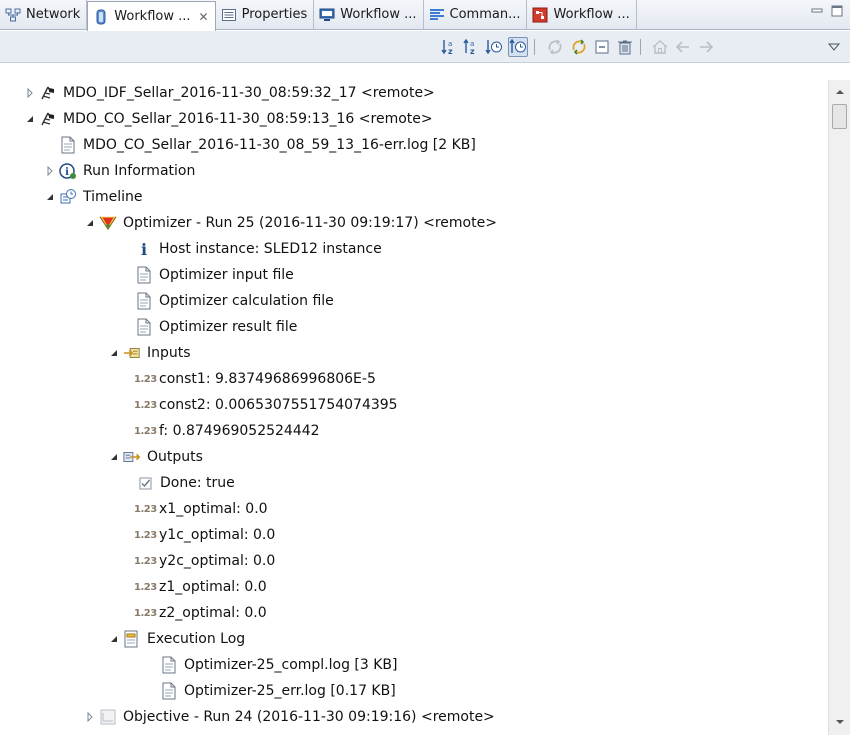 Image resolution: width=850 pixels, height=735 pixels. Describe the element at coordinates (217, 535) in the screenshot. I see `tree-node-label: y1c_optimal: 0.0` at that location.